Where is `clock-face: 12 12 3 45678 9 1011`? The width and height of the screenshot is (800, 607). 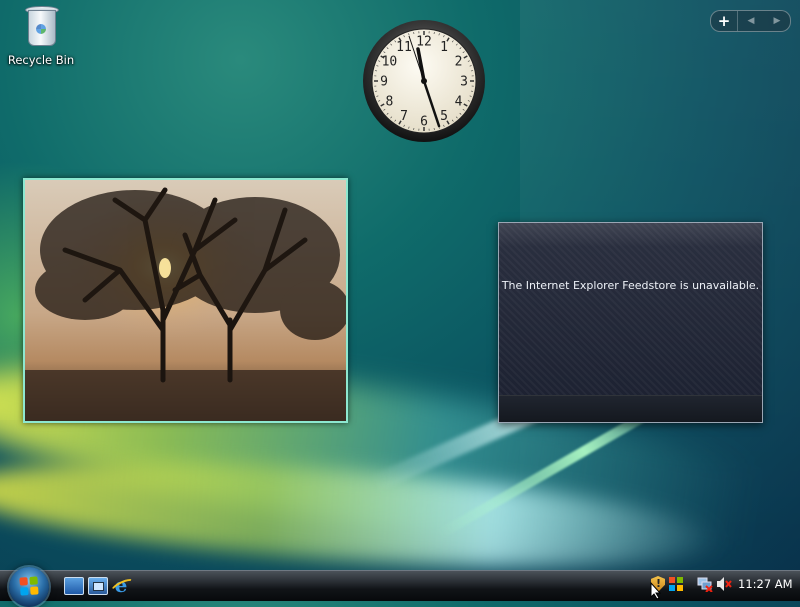
clock-face: 12 12 3 45678 9 1011 is located at coordinates (424, 81).